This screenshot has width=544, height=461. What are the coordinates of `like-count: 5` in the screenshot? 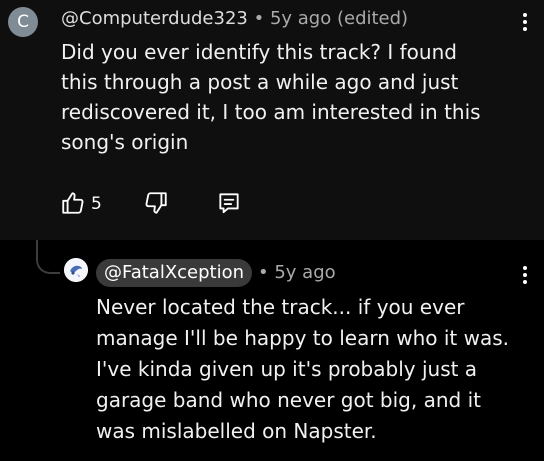 It's located at (96, 204).